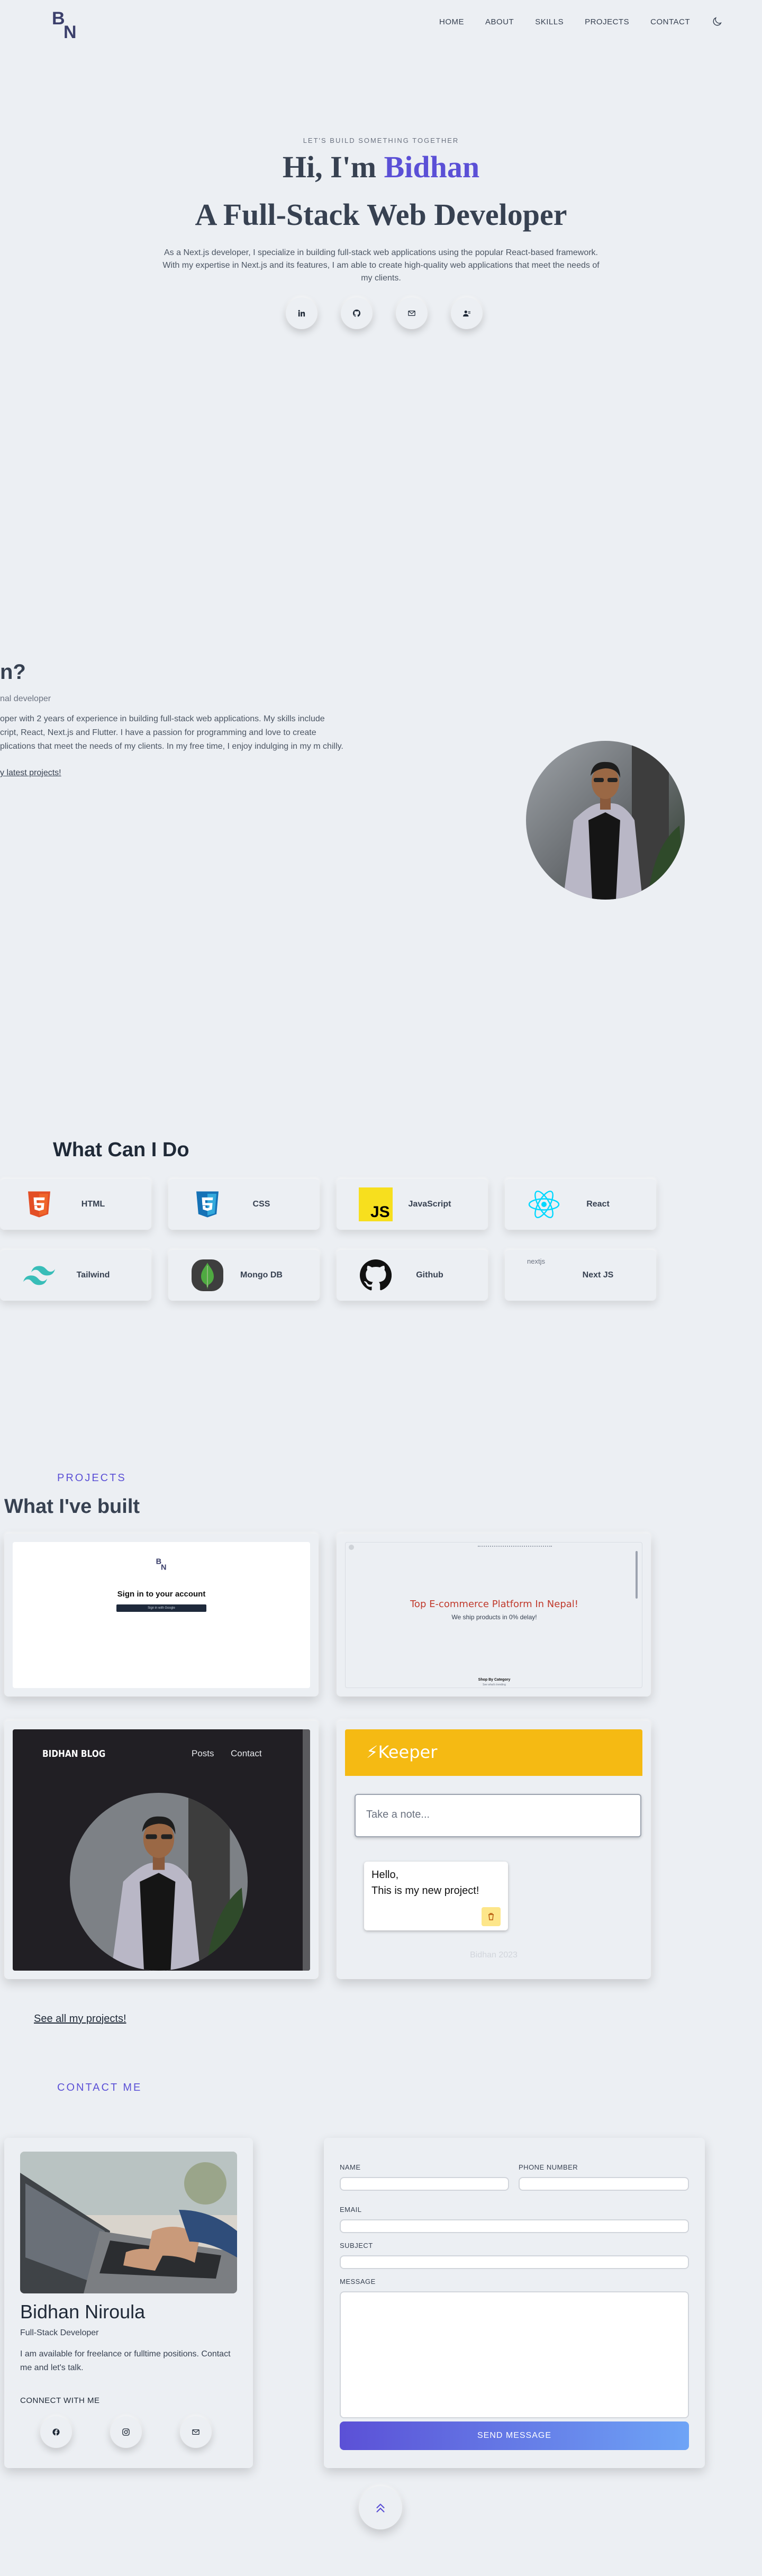 The image size is (762, 2576). Describe the element at coordinates (99, 2087) in the screenshot. I see `contact-kicker: CONTACT ME` at that location.